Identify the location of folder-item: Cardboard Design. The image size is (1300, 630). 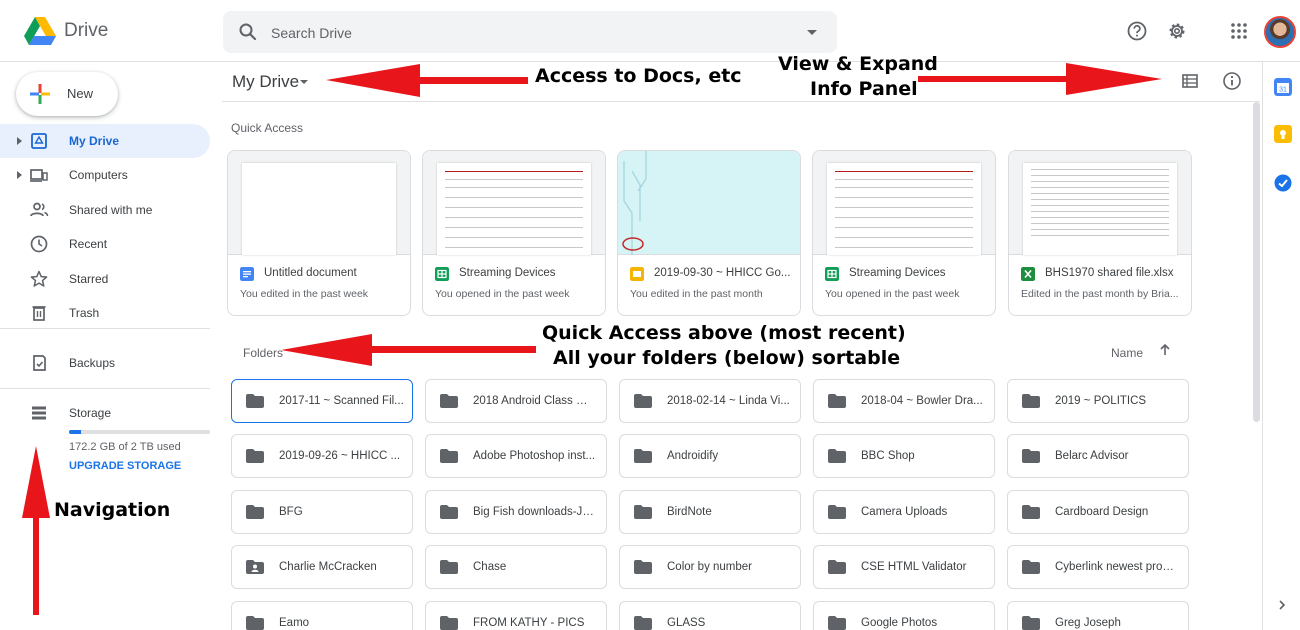
(1098, 512).